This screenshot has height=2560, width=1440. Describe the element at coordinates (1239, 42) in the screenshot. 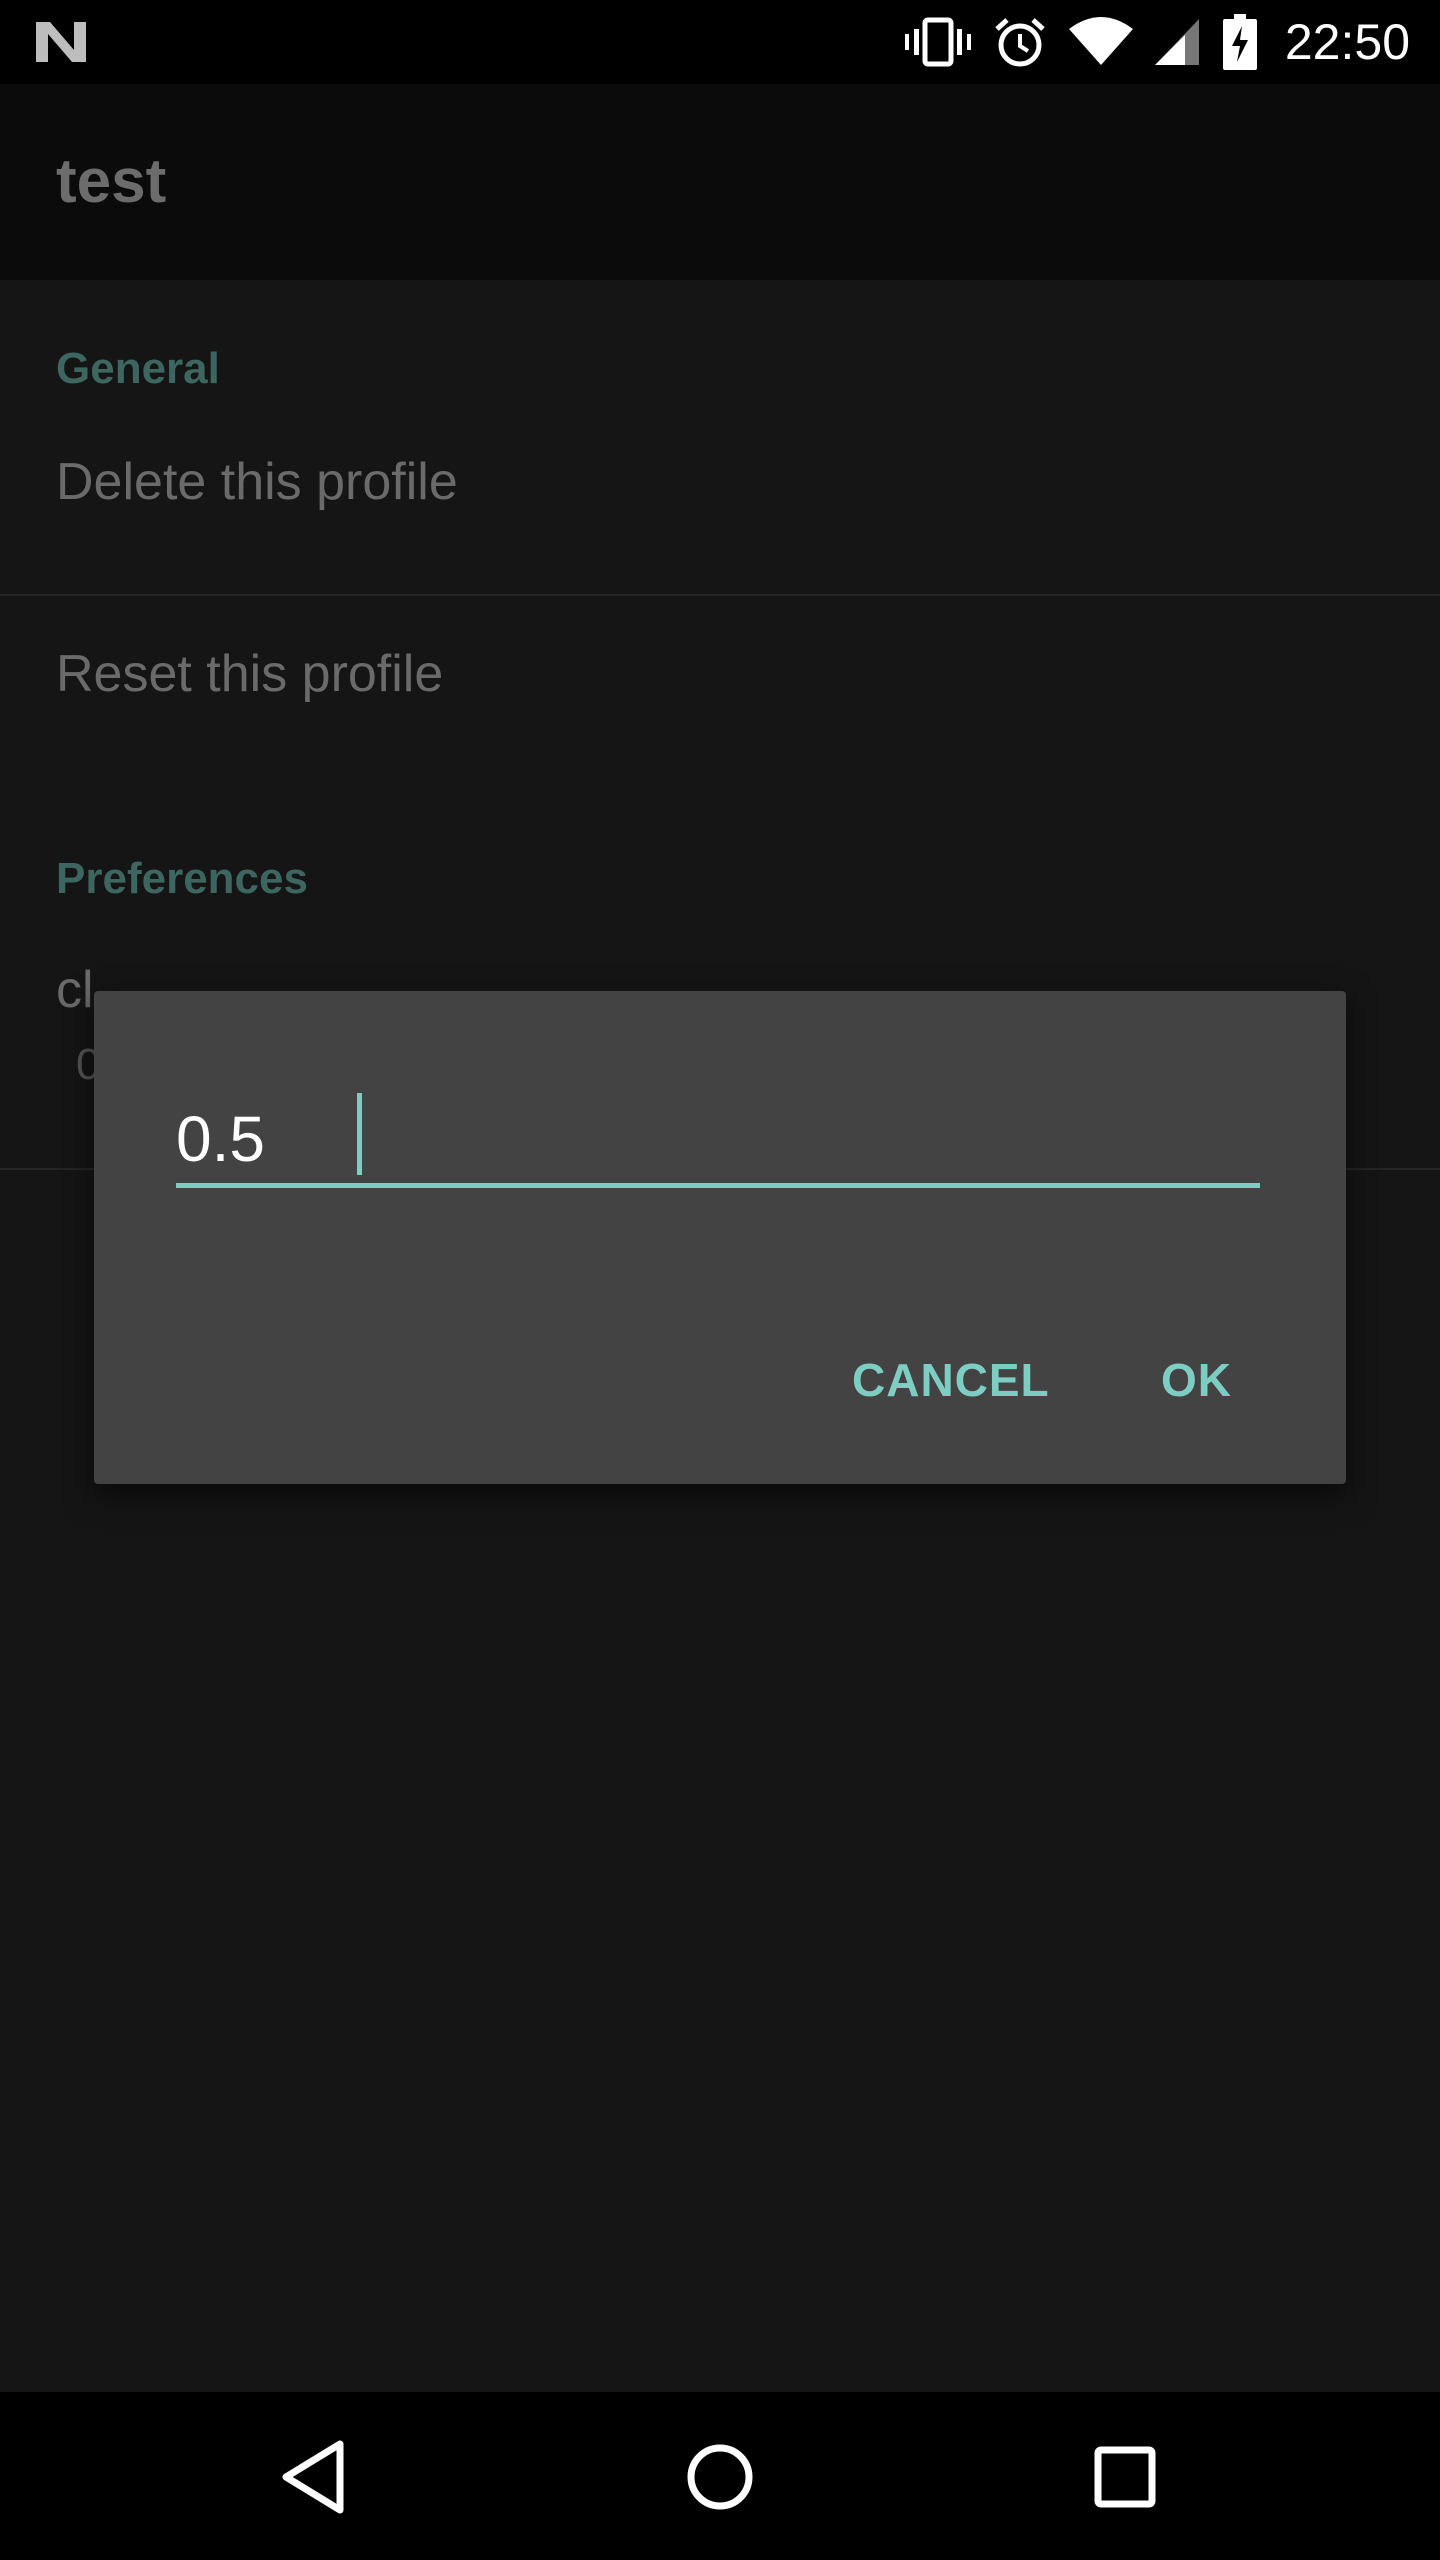

I see `battery-charging-icon` at that location.